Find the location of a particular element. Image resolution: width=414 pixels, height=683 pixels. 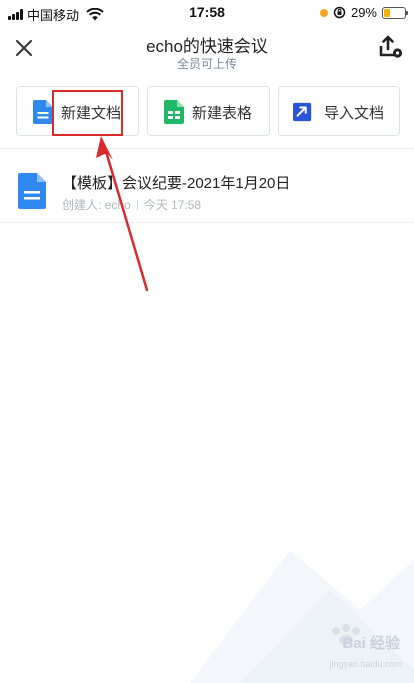

rotation-lock-icon is located at coordinates (339, 12).